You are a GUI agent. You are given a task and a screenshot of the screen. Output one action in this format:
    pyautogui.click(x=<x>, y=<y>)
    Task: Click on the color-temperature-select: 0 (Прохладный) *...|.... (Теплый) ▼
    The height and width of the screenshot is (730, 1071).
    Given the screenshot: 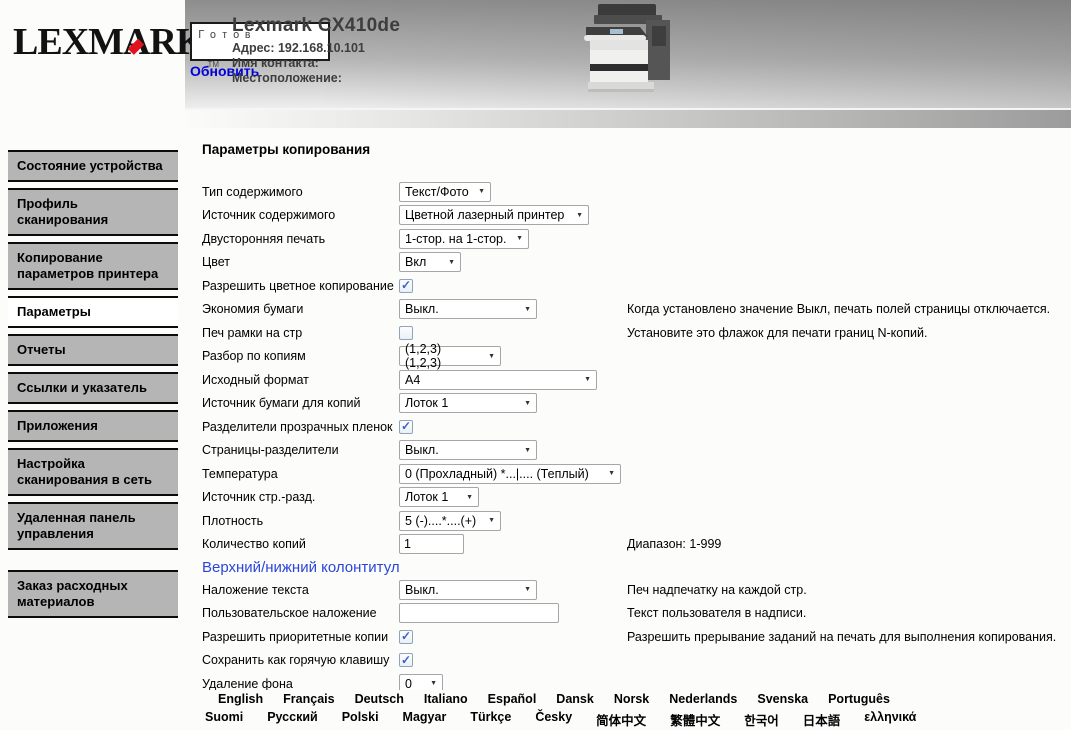 What is the action you would take?
    pyautogui.click(x=510, y=473)
    